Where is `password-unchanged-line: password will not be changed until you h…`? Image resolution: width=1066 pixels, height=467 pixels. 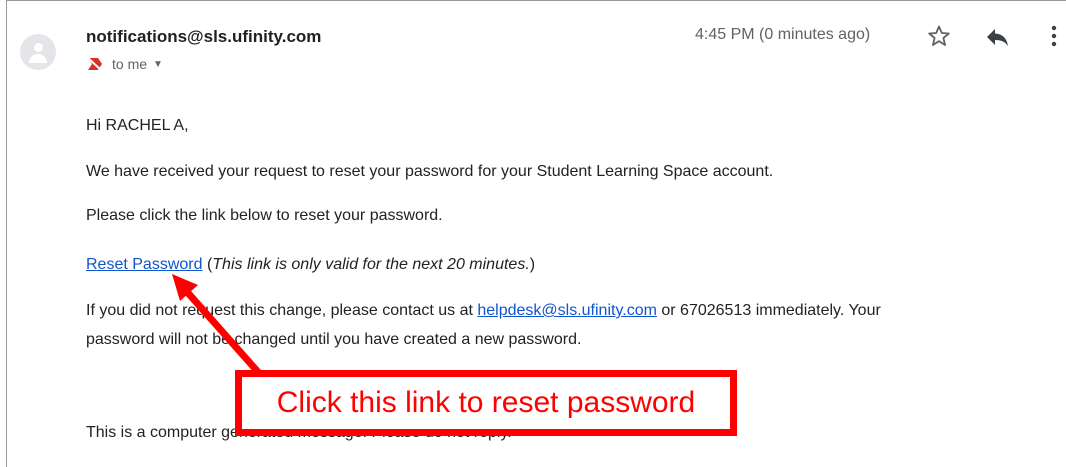 password-unchanged-line: password will not be changed until you h… is located at coordinates (334, 339).